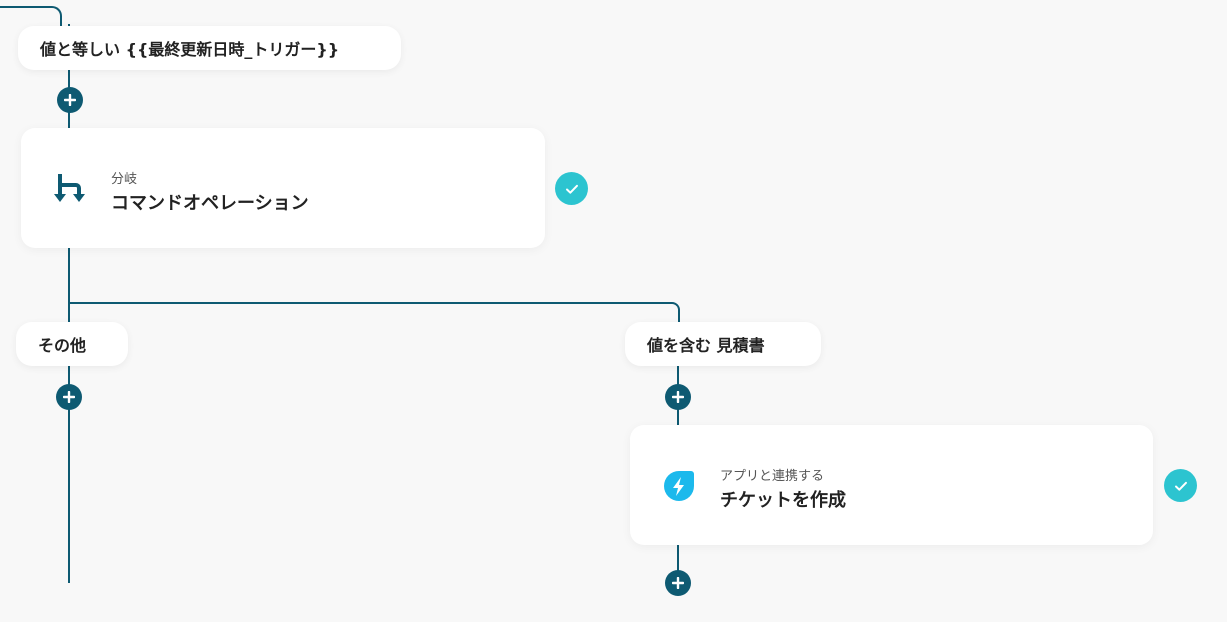 The width and height of the screenshot is (1227, 622). What do you see at coordinates (374, 313) in the screenshot?
I see `branch-connector-corner` at bounding box center [374, 313].